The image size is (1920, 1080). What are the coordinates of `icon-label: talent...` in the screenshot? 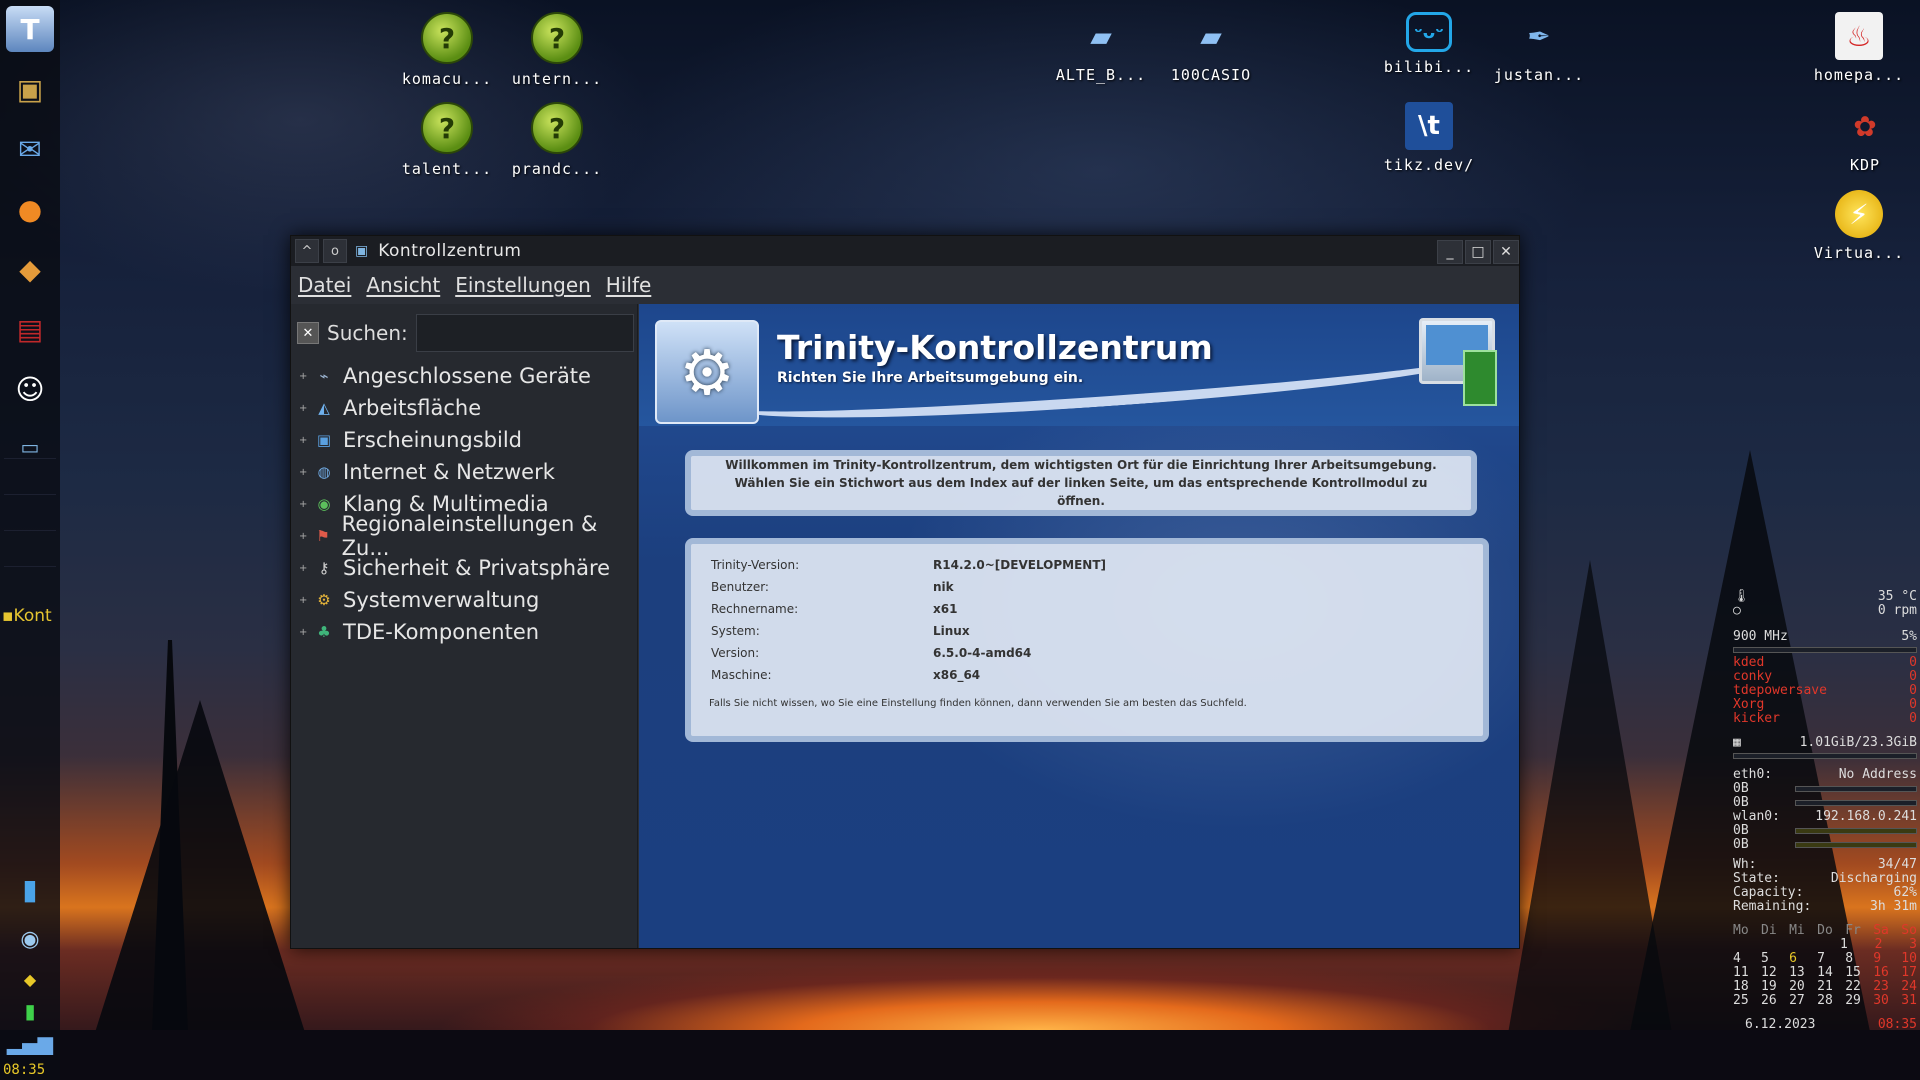 It's located at (447, 169).